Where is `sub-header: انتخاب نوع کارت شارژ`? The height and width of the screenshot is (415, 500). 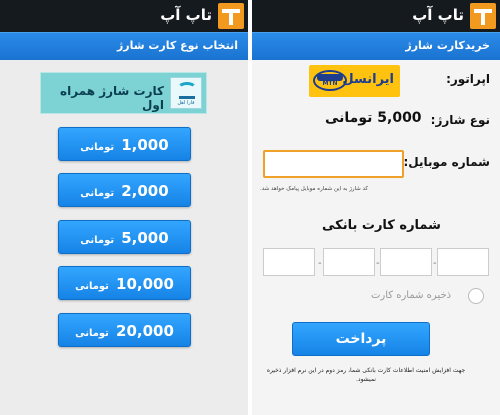
sub-header: انتخاب نوع کارت شارژ is located at coordinates (124, 46).